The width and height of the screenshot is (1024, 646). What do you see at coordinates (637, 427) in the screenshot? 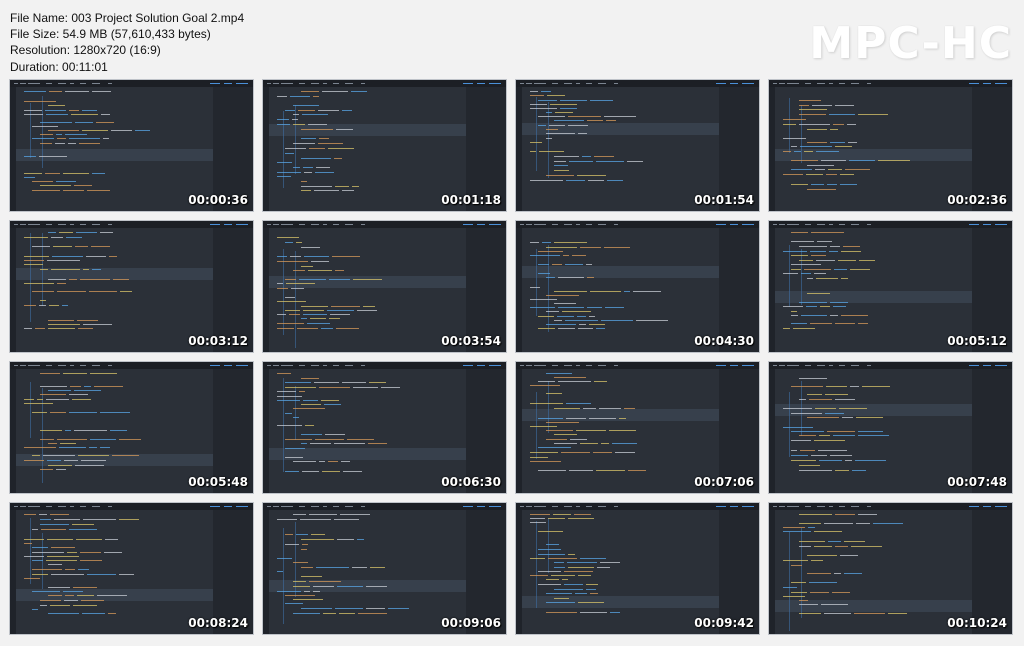
I see `thumbnail-frame: 00:07:06` at bounding box center [637, 427].